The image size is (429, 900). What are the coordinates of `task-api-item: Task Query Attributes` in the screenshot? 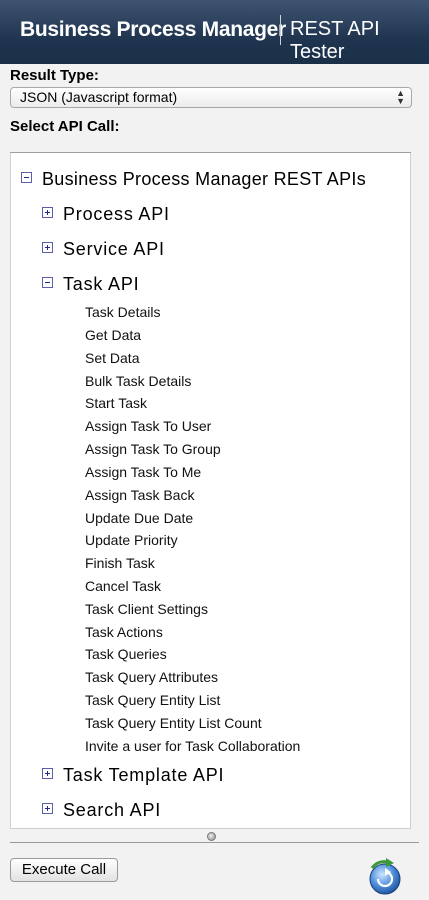 It's located at (151, 677).